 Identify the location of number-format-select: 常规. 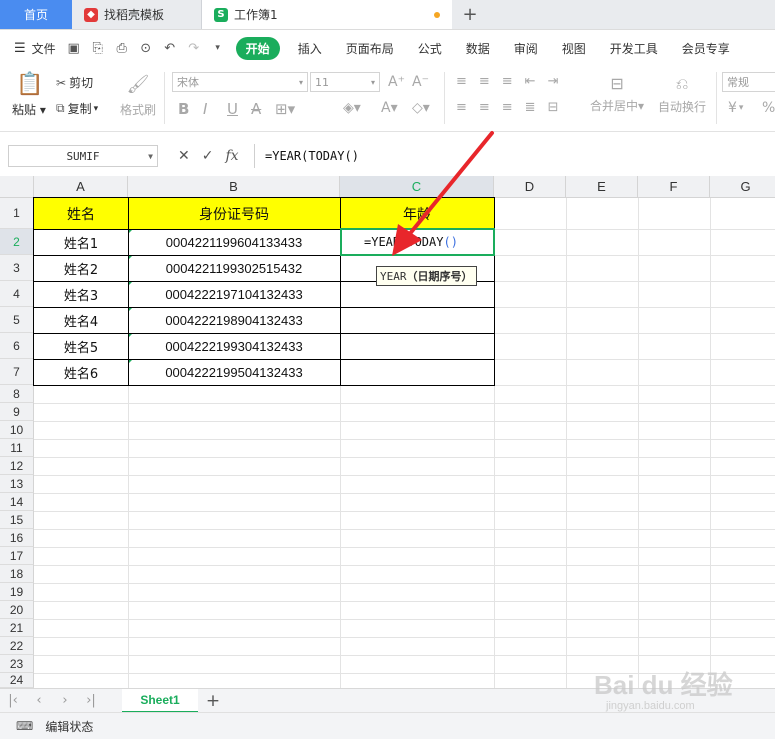
(748, 82).